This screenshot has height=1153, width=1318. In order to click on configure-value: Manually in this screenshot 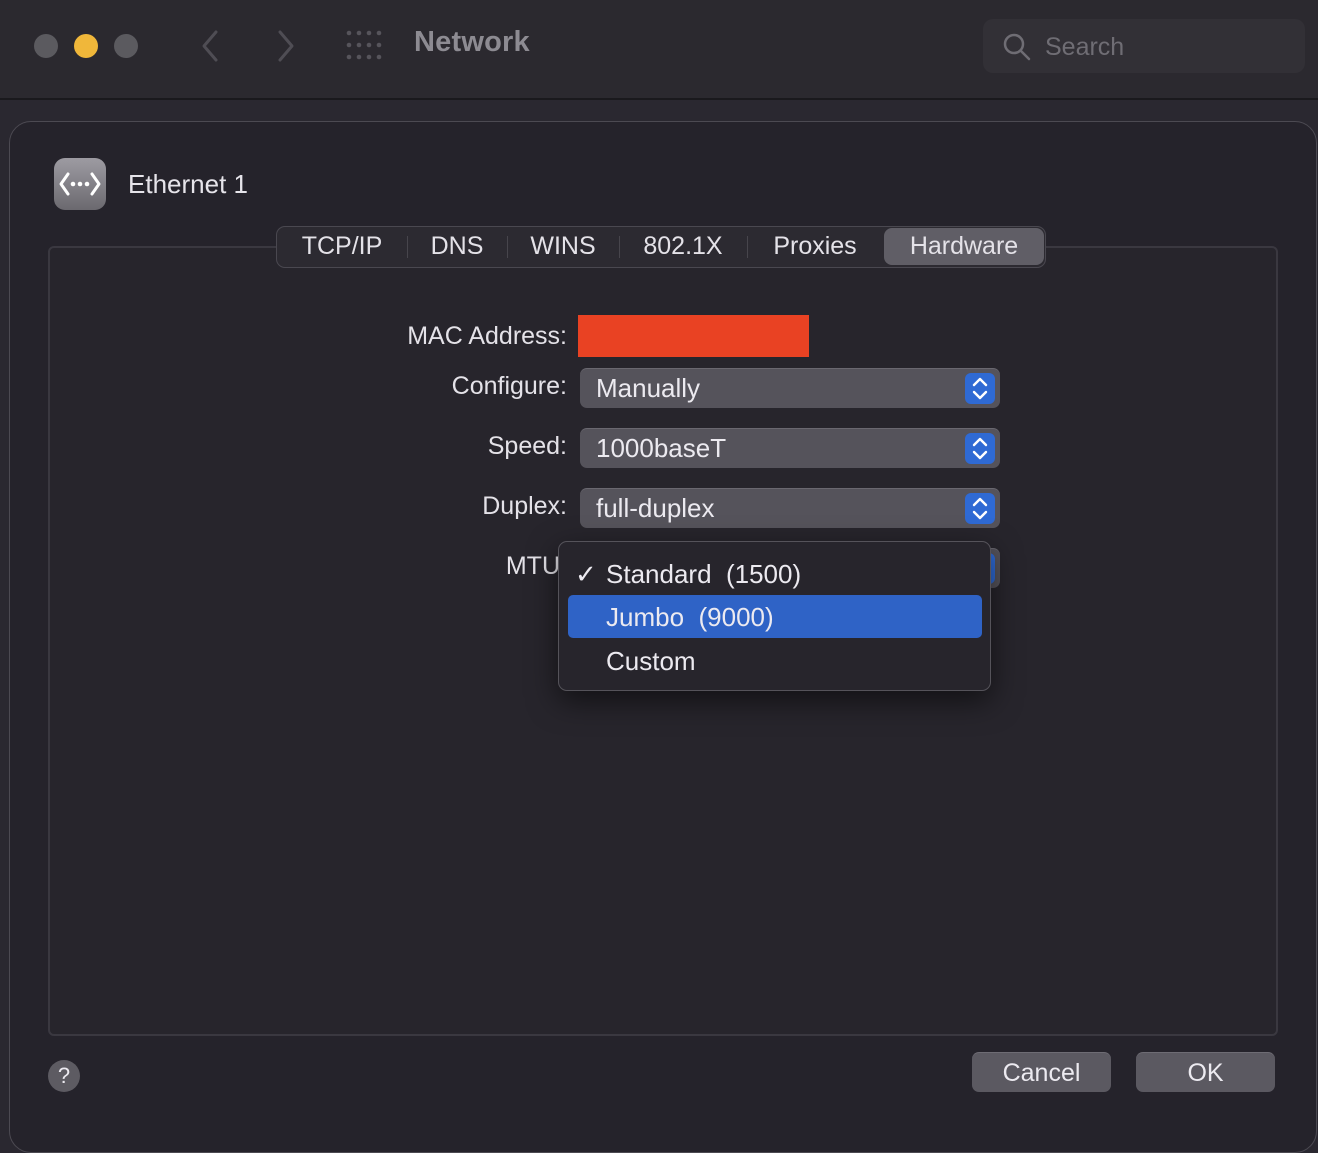, I will do `click(648, 388)`.